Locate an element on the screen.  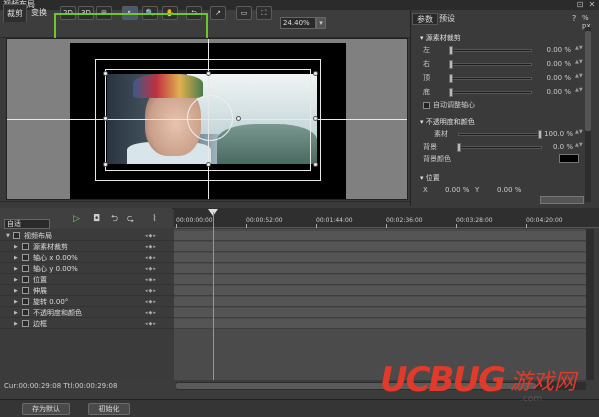
fullscreen-icon: ⛶ is located at coordinates (264, 13).